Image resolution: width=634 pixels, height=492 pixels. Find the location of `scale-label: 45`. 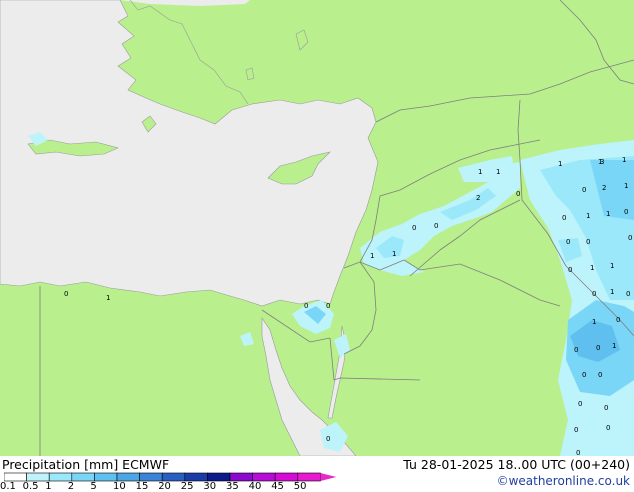

scale-label: 45 is located at coordinates (277, 486).